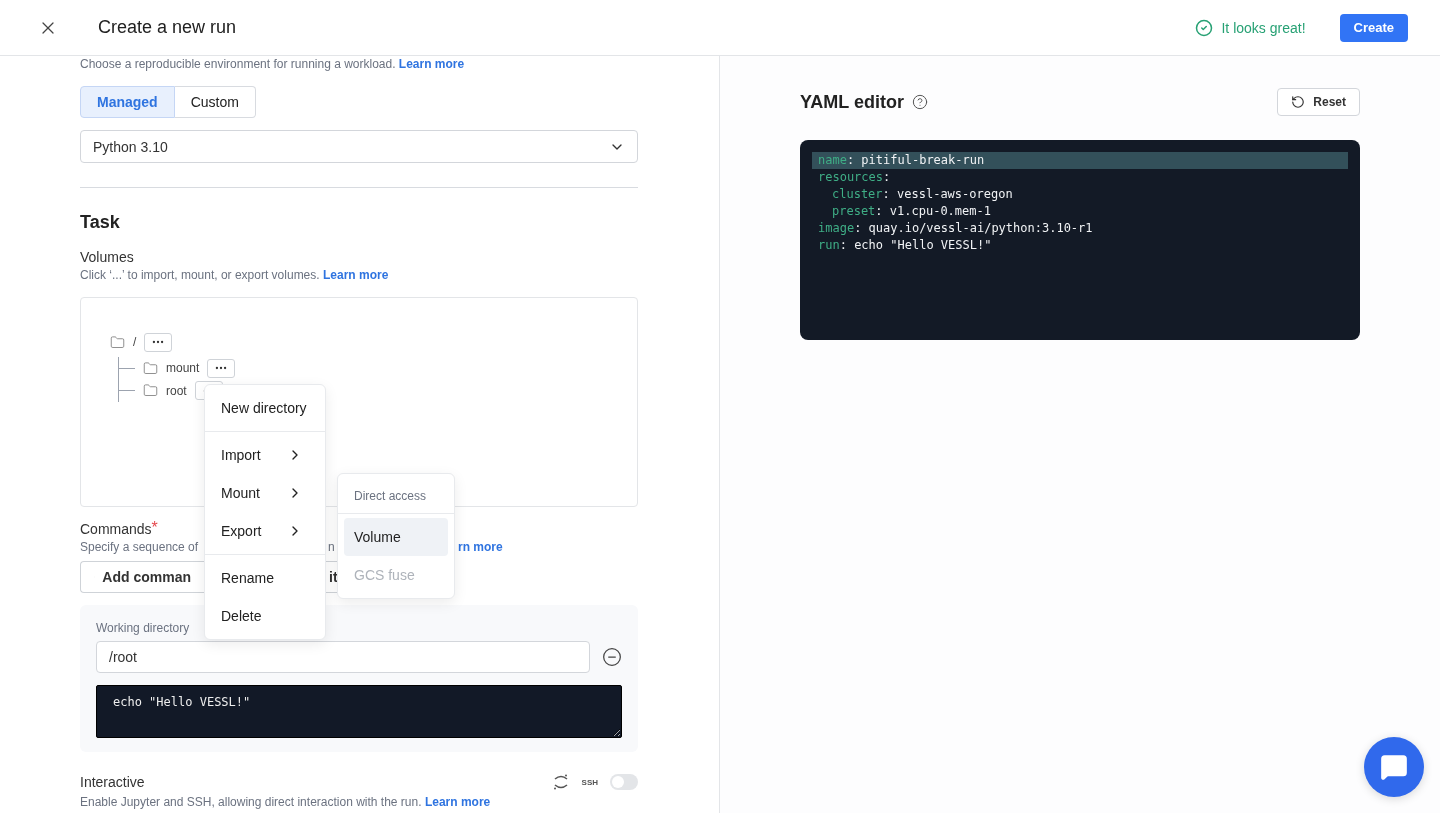  I want to click on commands-description: Specify a sequence of, so click(139, 547).